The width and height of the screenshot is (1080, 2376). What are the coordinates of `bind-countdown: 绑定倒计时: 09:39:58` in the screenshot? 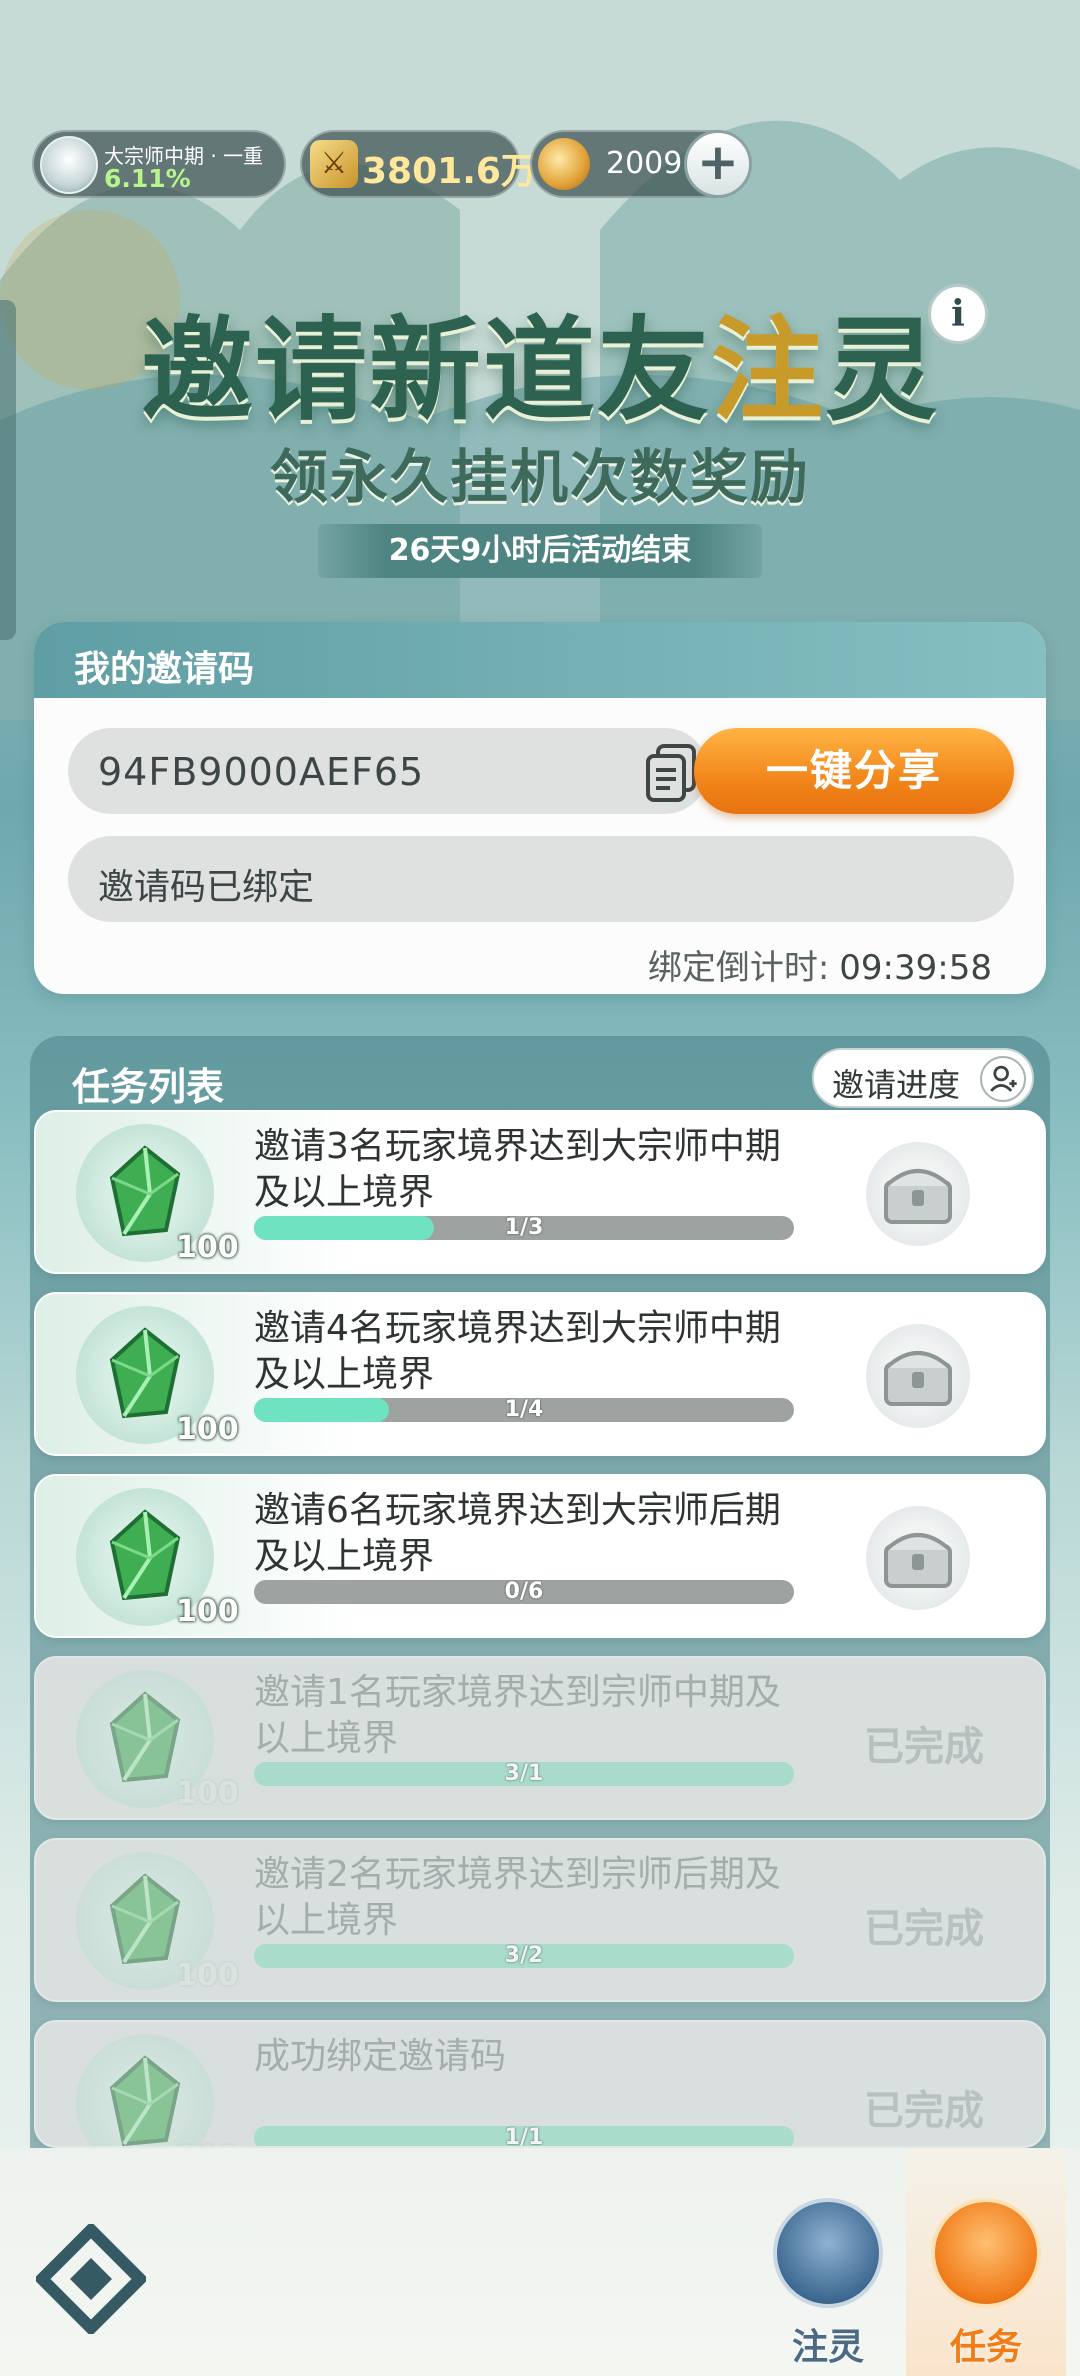 It's located at (820, 964).